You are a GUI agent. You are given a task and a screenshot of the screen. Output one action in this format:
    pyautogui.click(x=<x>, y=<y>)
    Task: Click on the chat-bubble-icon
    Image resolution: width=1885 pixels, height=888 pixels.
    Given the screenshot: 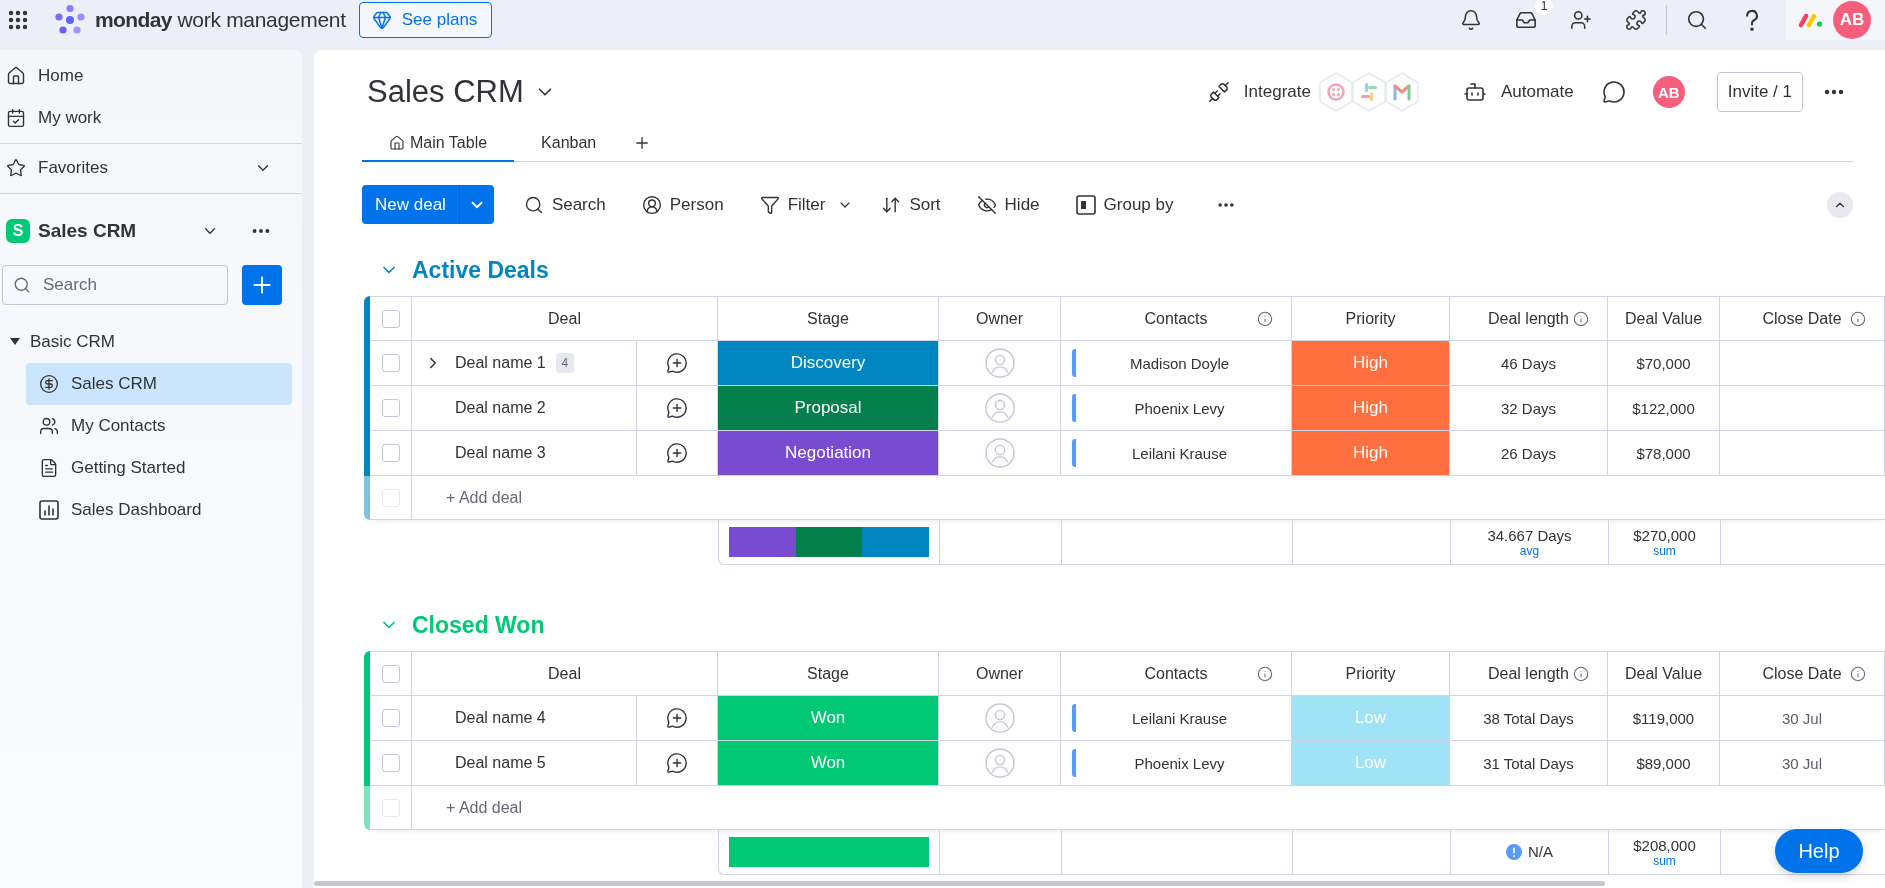 What is the action you would take?
    pyautogui.click(x=1613, y=92)
    